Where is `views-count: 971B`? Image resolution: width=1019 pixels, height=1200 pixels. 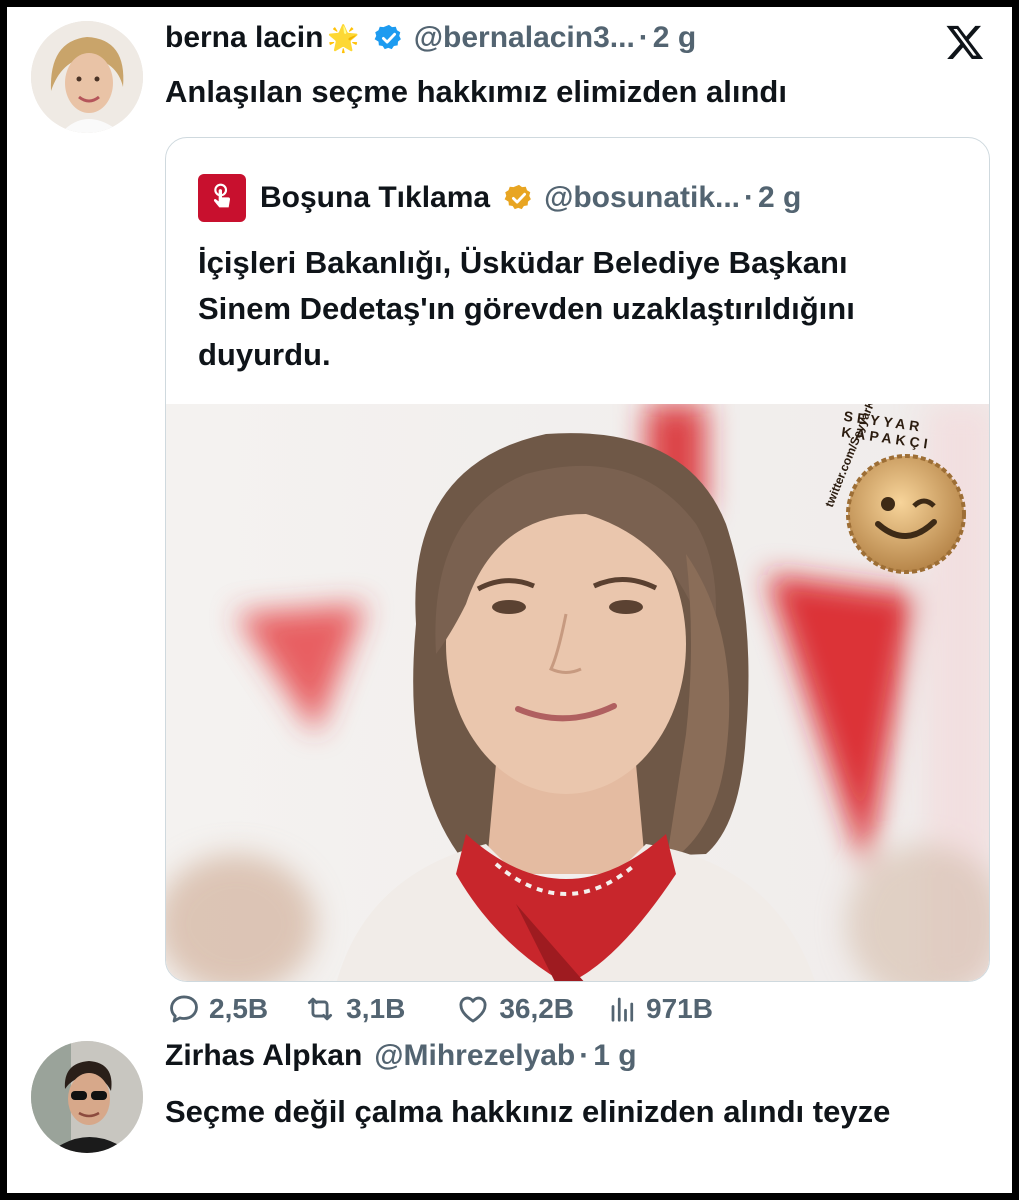
views-count: 971B is located at coordinates (679, 1008).